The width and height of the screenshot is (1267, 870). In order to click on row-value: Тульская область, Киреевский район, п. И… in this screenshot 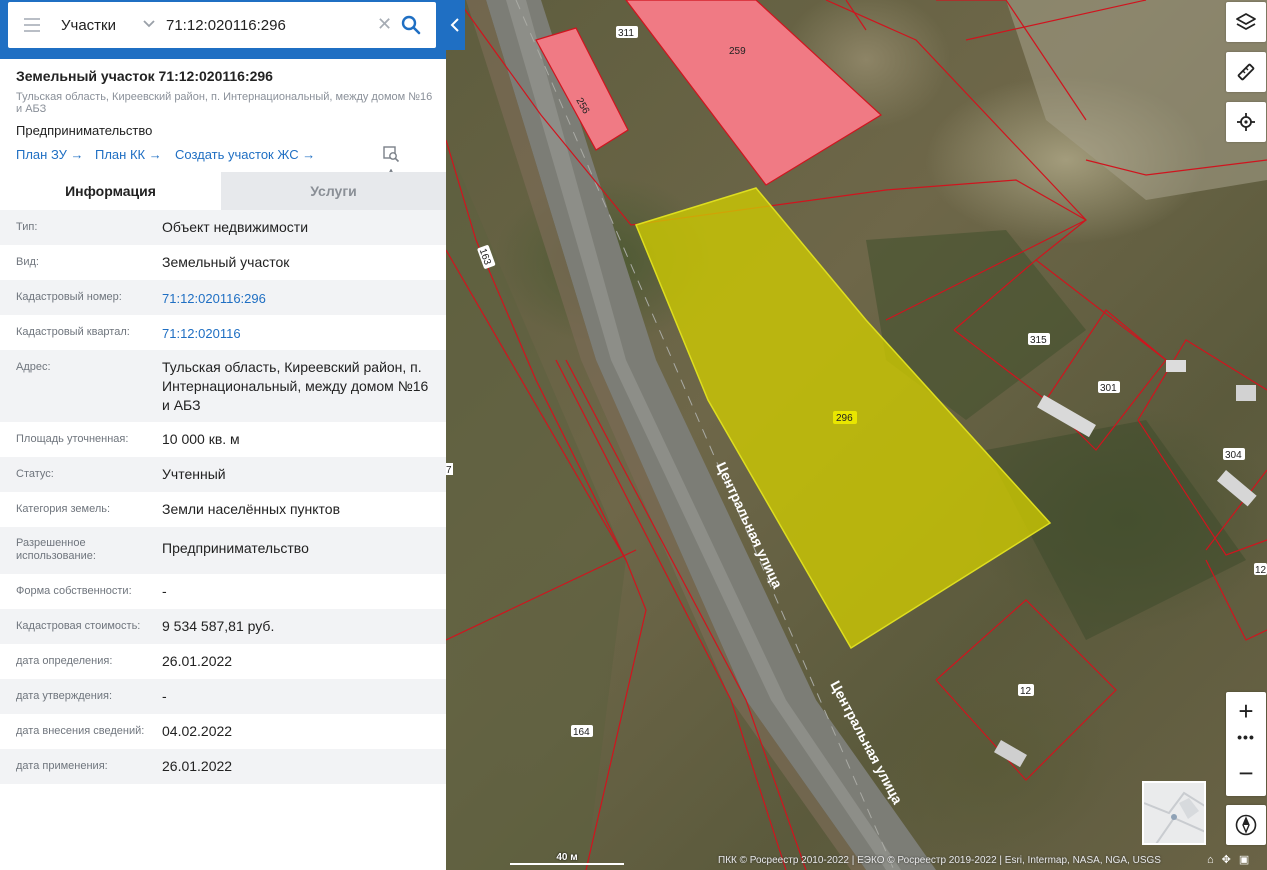, I will do `click(295, 386)`.